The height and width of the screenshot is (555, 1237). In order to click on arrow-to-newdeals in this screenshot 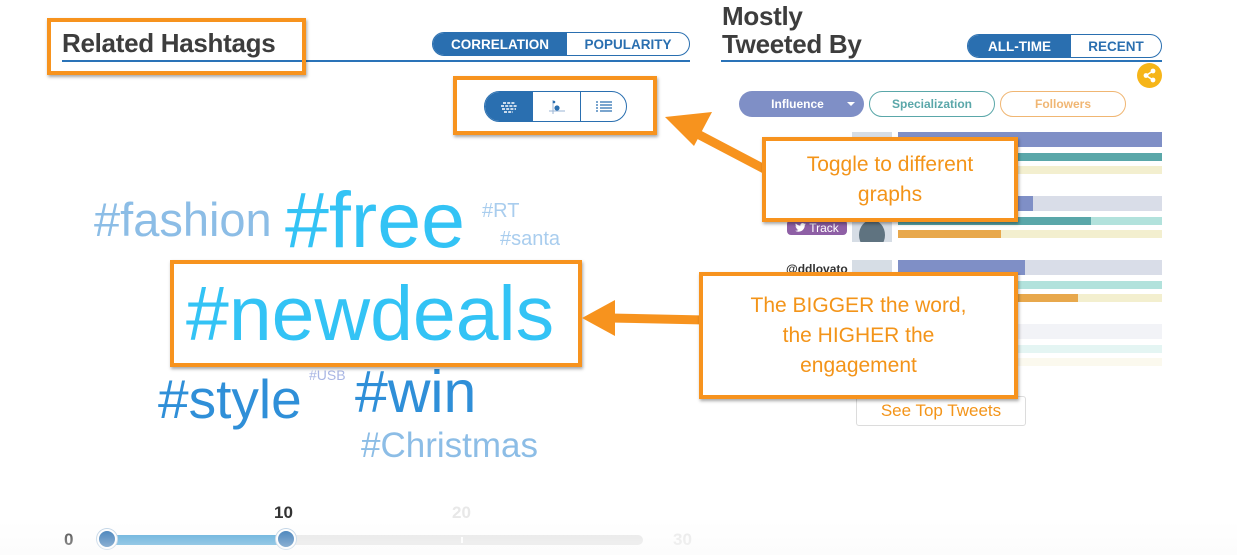, I will do `click(644, 318)`.